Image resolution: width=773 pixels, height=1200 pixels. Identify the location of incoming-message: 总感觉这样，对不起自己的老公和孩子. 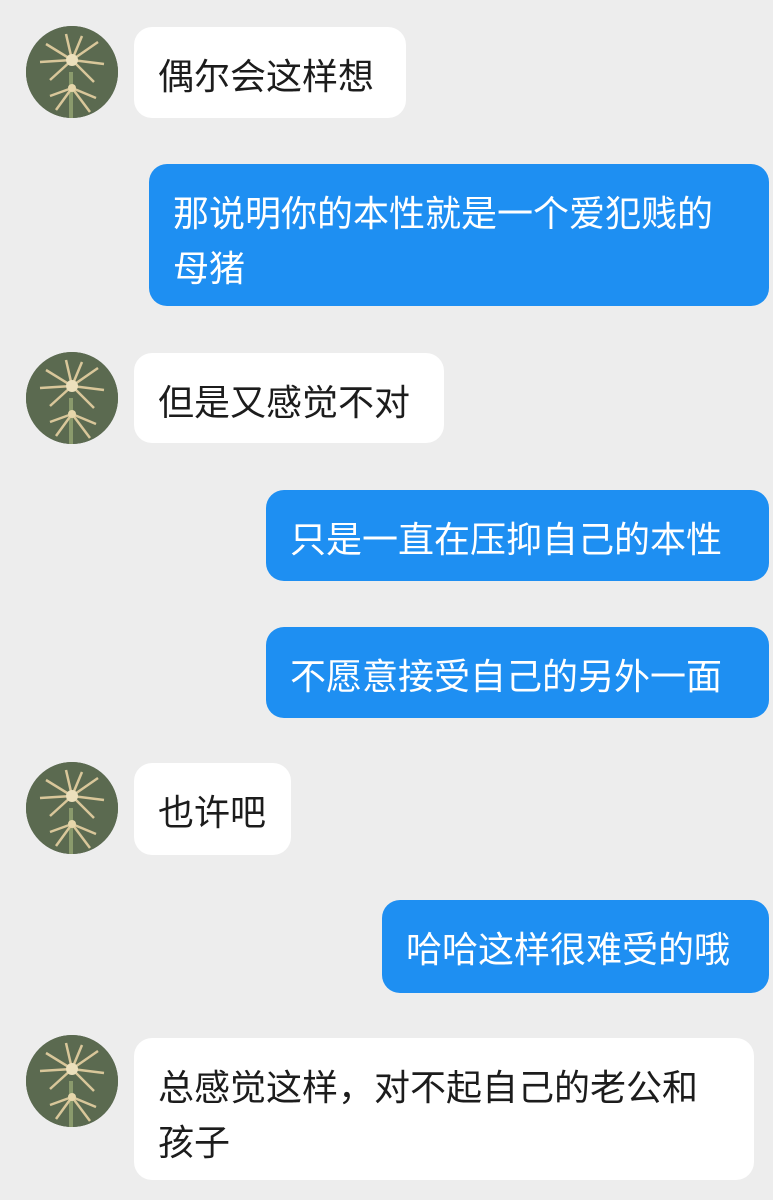
(444, 1109).